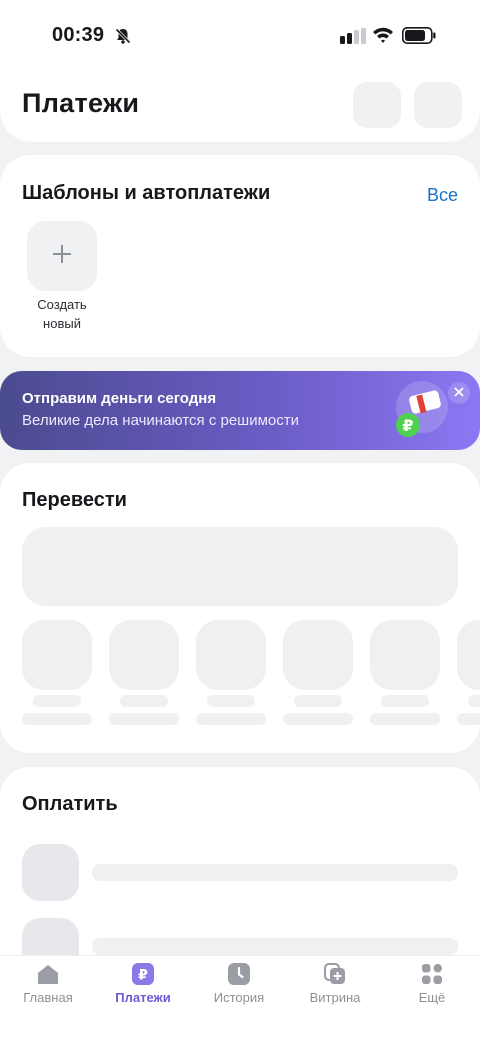  What do you see at coordinates (119, 398) in the screenshot?
I see `banner-title: Отправим деньги сегодня` at bounding box center [119, 398].